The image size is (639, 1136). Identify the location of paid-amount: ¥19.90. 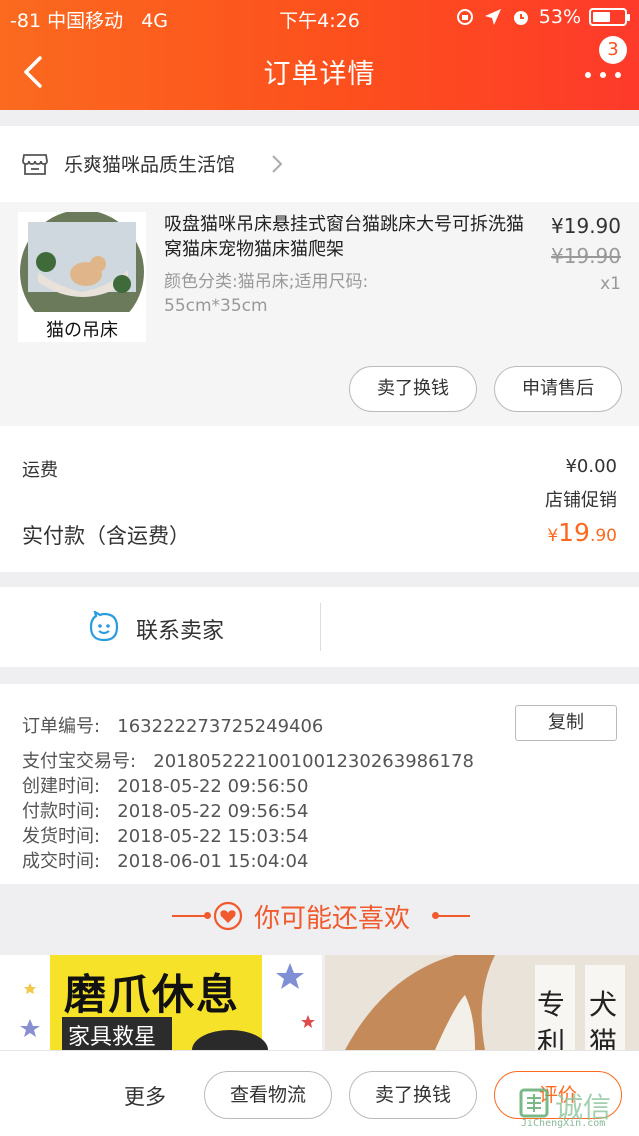
(582, 532).